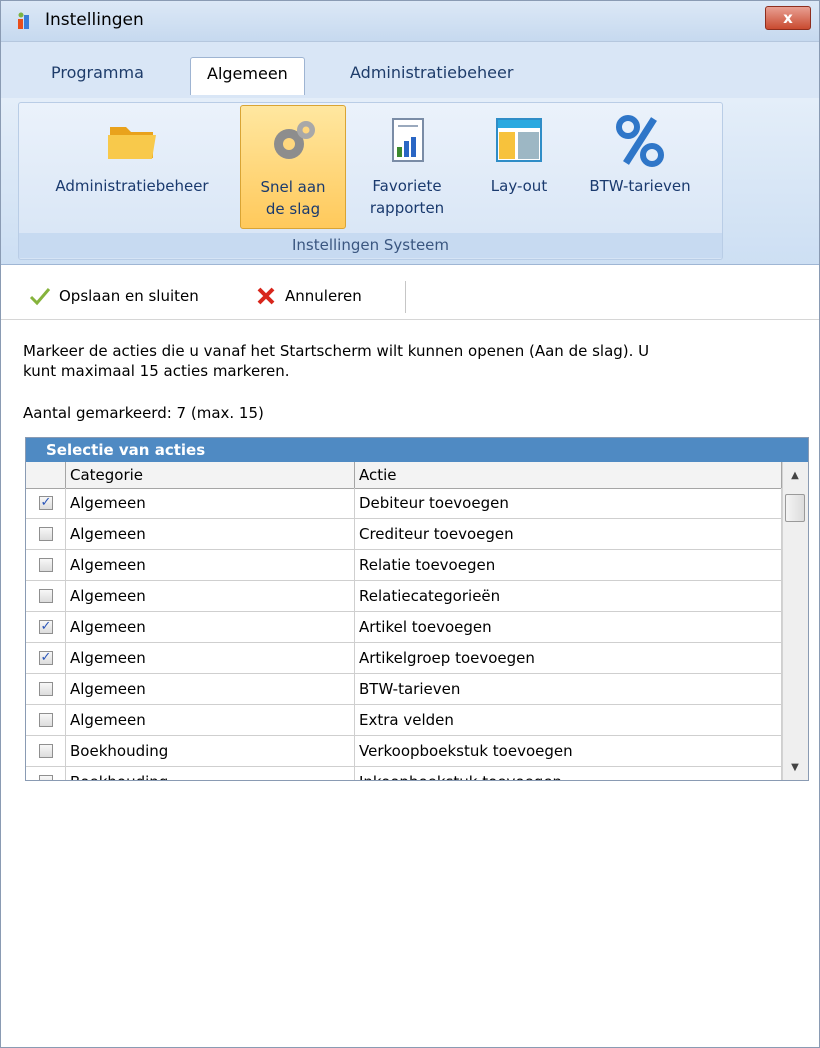 The image size is (820, 1048). I want to click on table-row: Boekhouding Verkoopboekstuk toevoegen, so click(404, 751).